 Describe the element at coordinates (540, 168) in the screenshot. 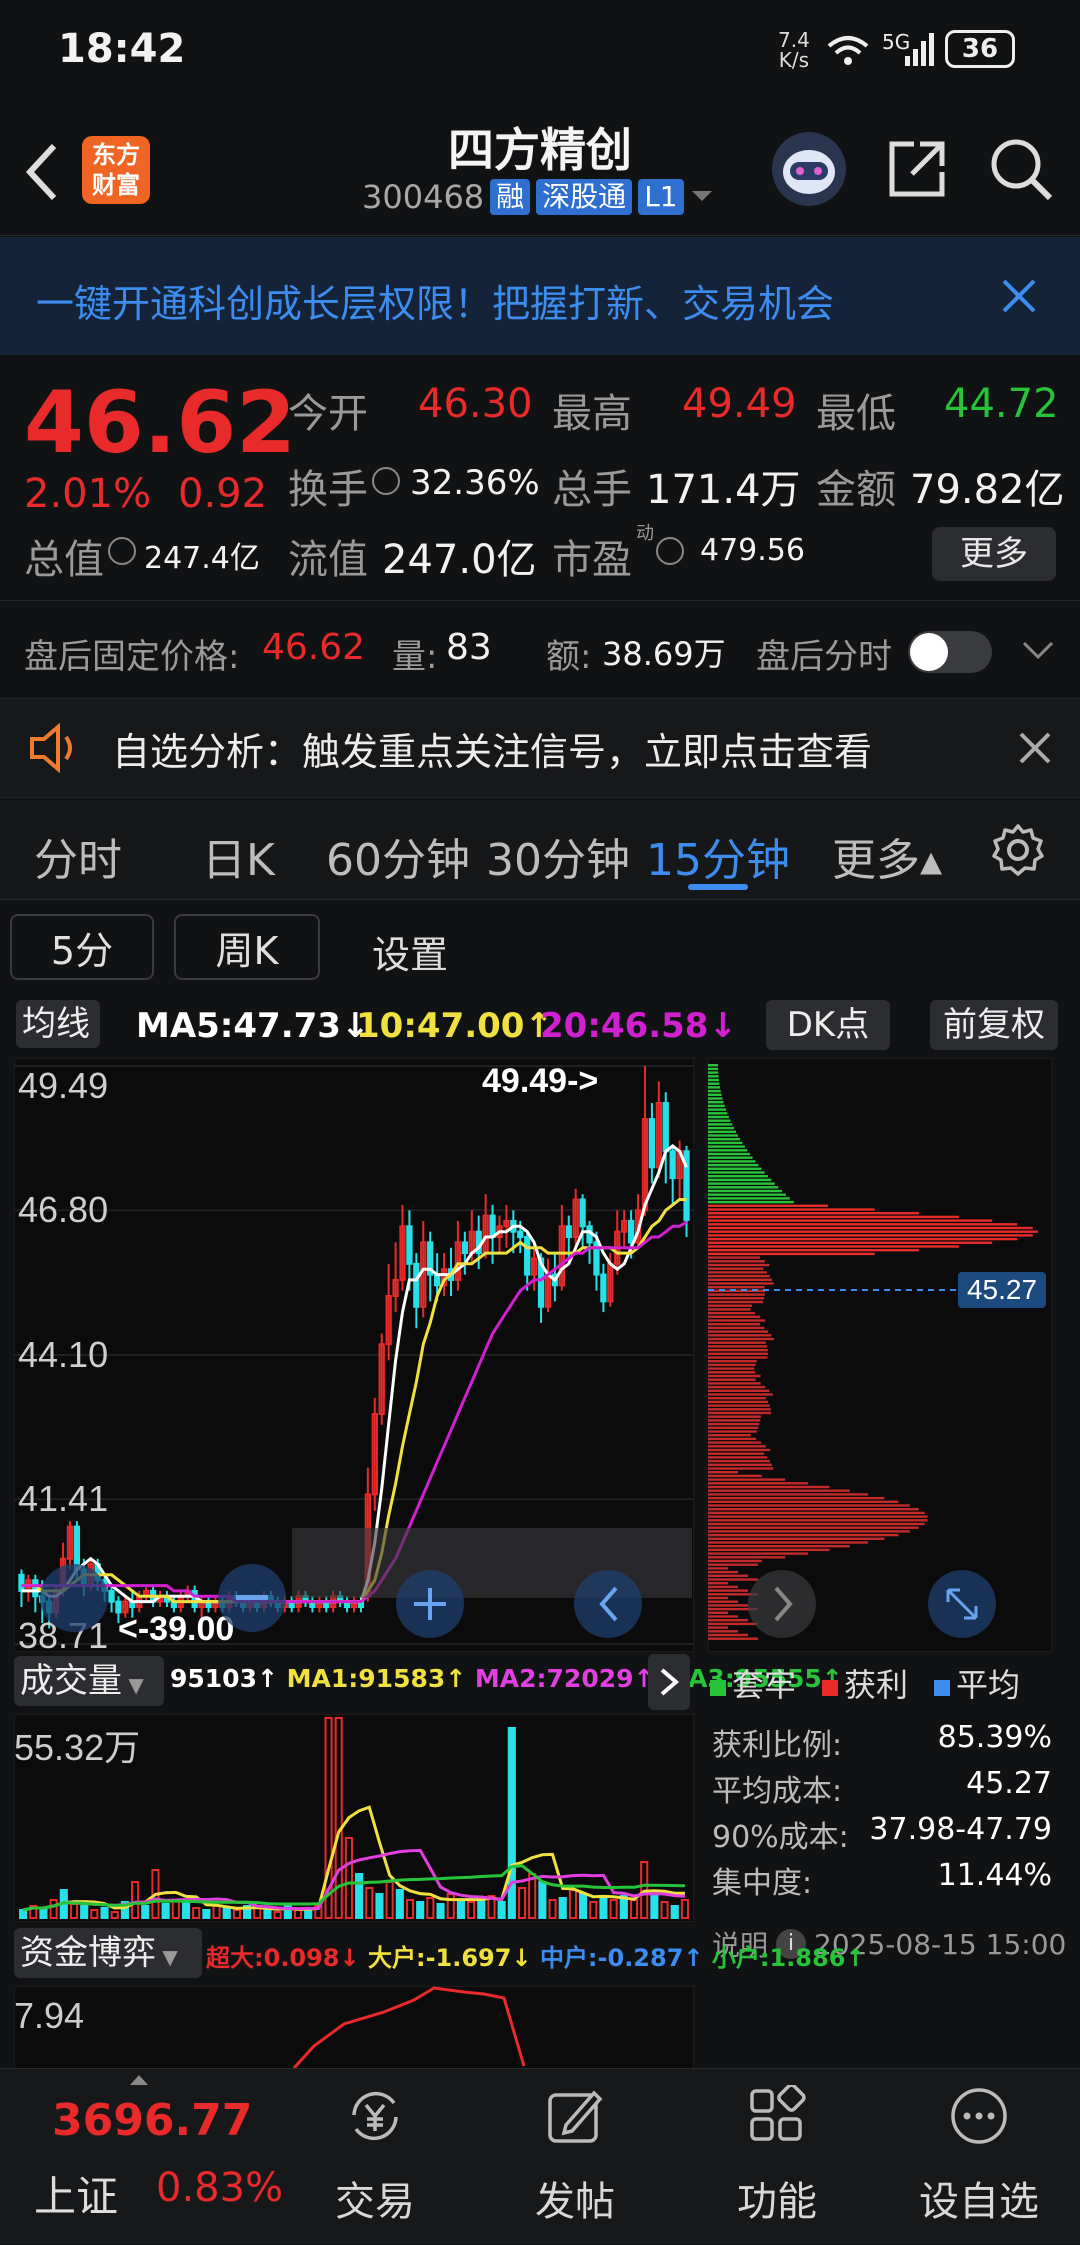

I see `stock-header: 东方 财富 四方精创 300468 融 深股通 L1` at that location.